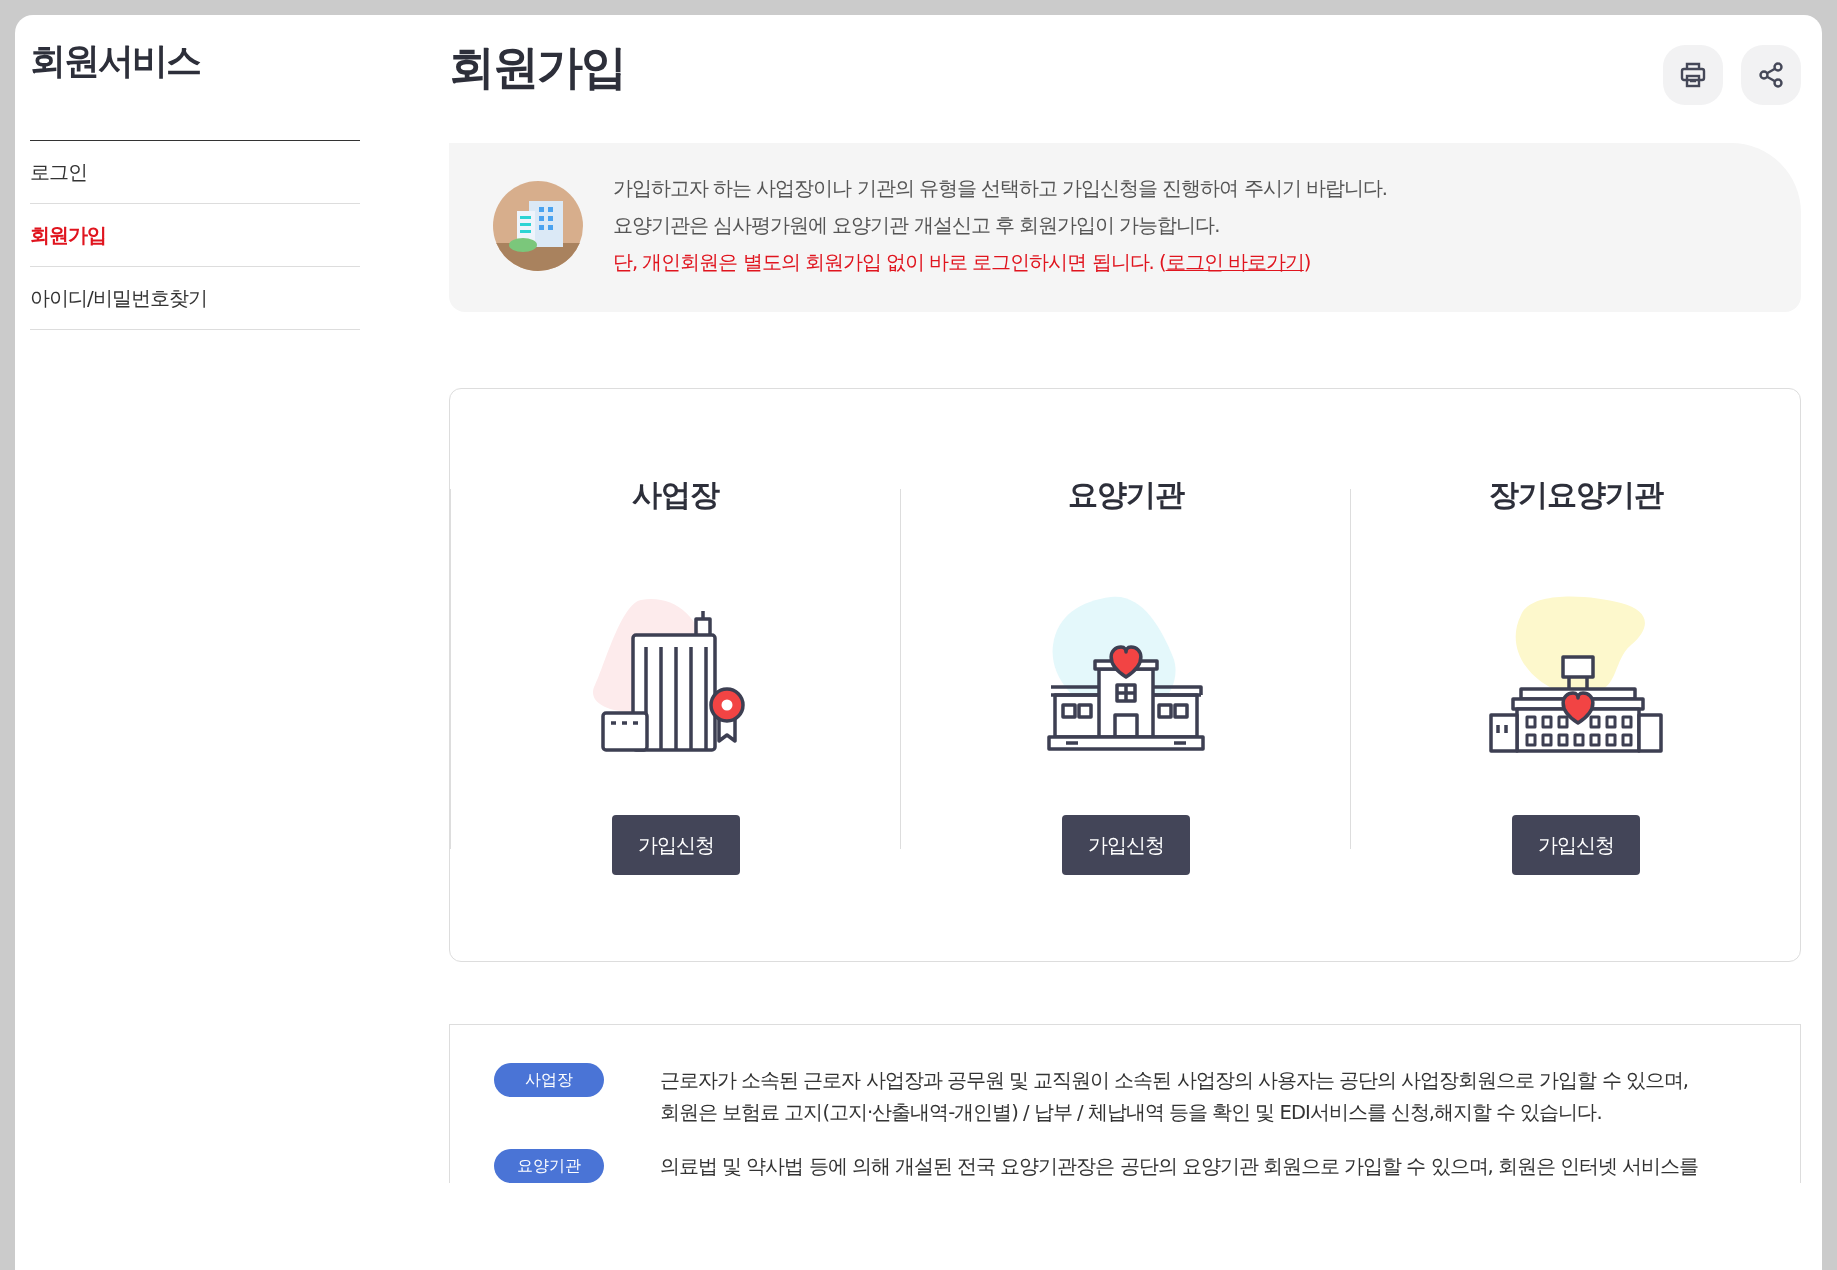 The height and width of the screenshot is (1270, 1837). I want to click on share-button, so click(1771, 75).